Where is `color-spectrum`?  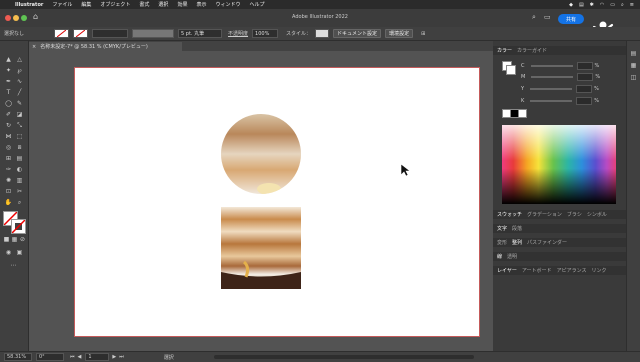
color-spectrum is located at coordinates (559, 164).